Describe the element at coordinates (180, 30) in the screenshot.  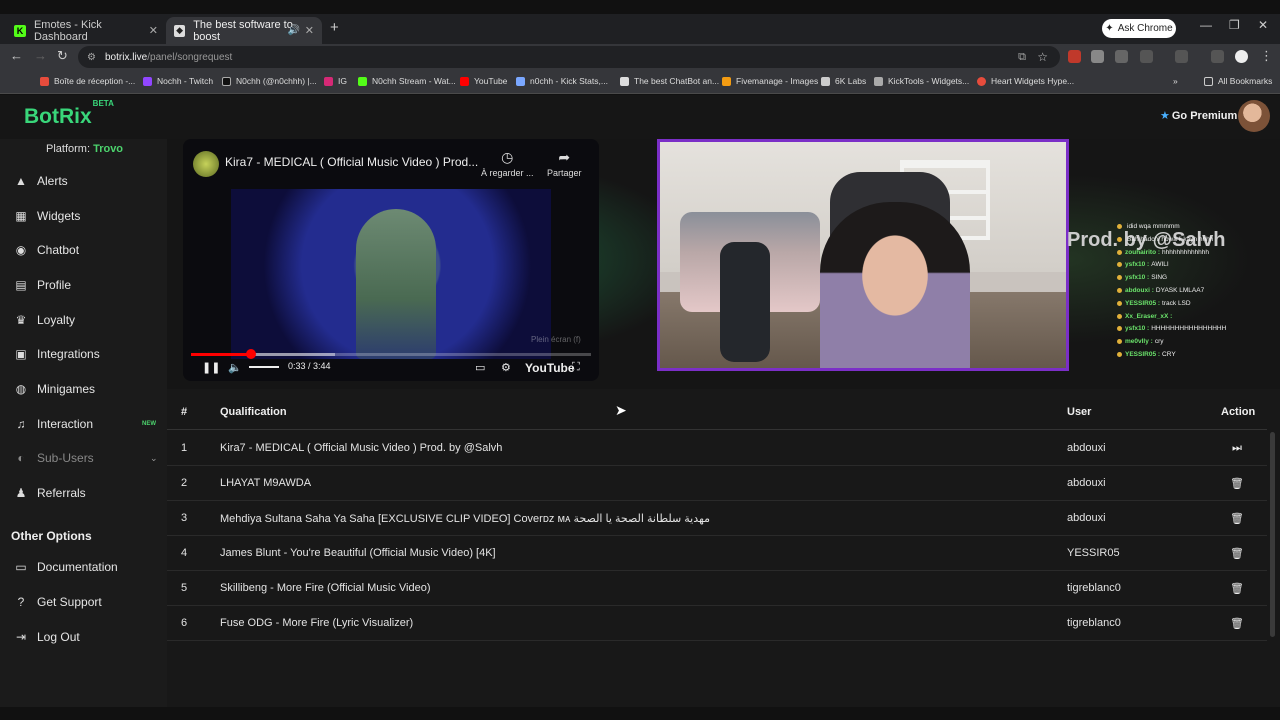
I see `botrix-icon: ◆` at that location.